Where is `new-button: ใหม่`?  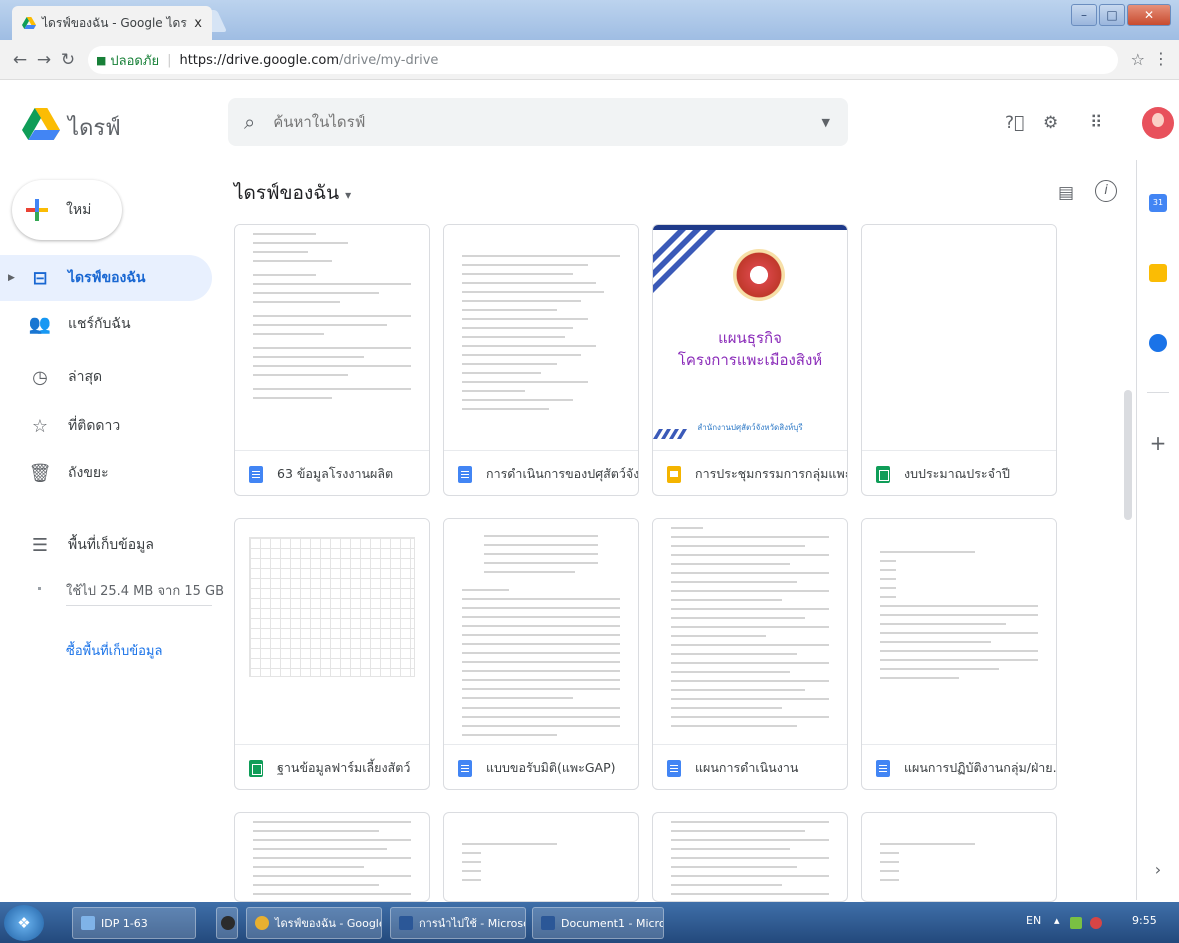 new-button: ใหม่ is located at coordinates (67, 210).